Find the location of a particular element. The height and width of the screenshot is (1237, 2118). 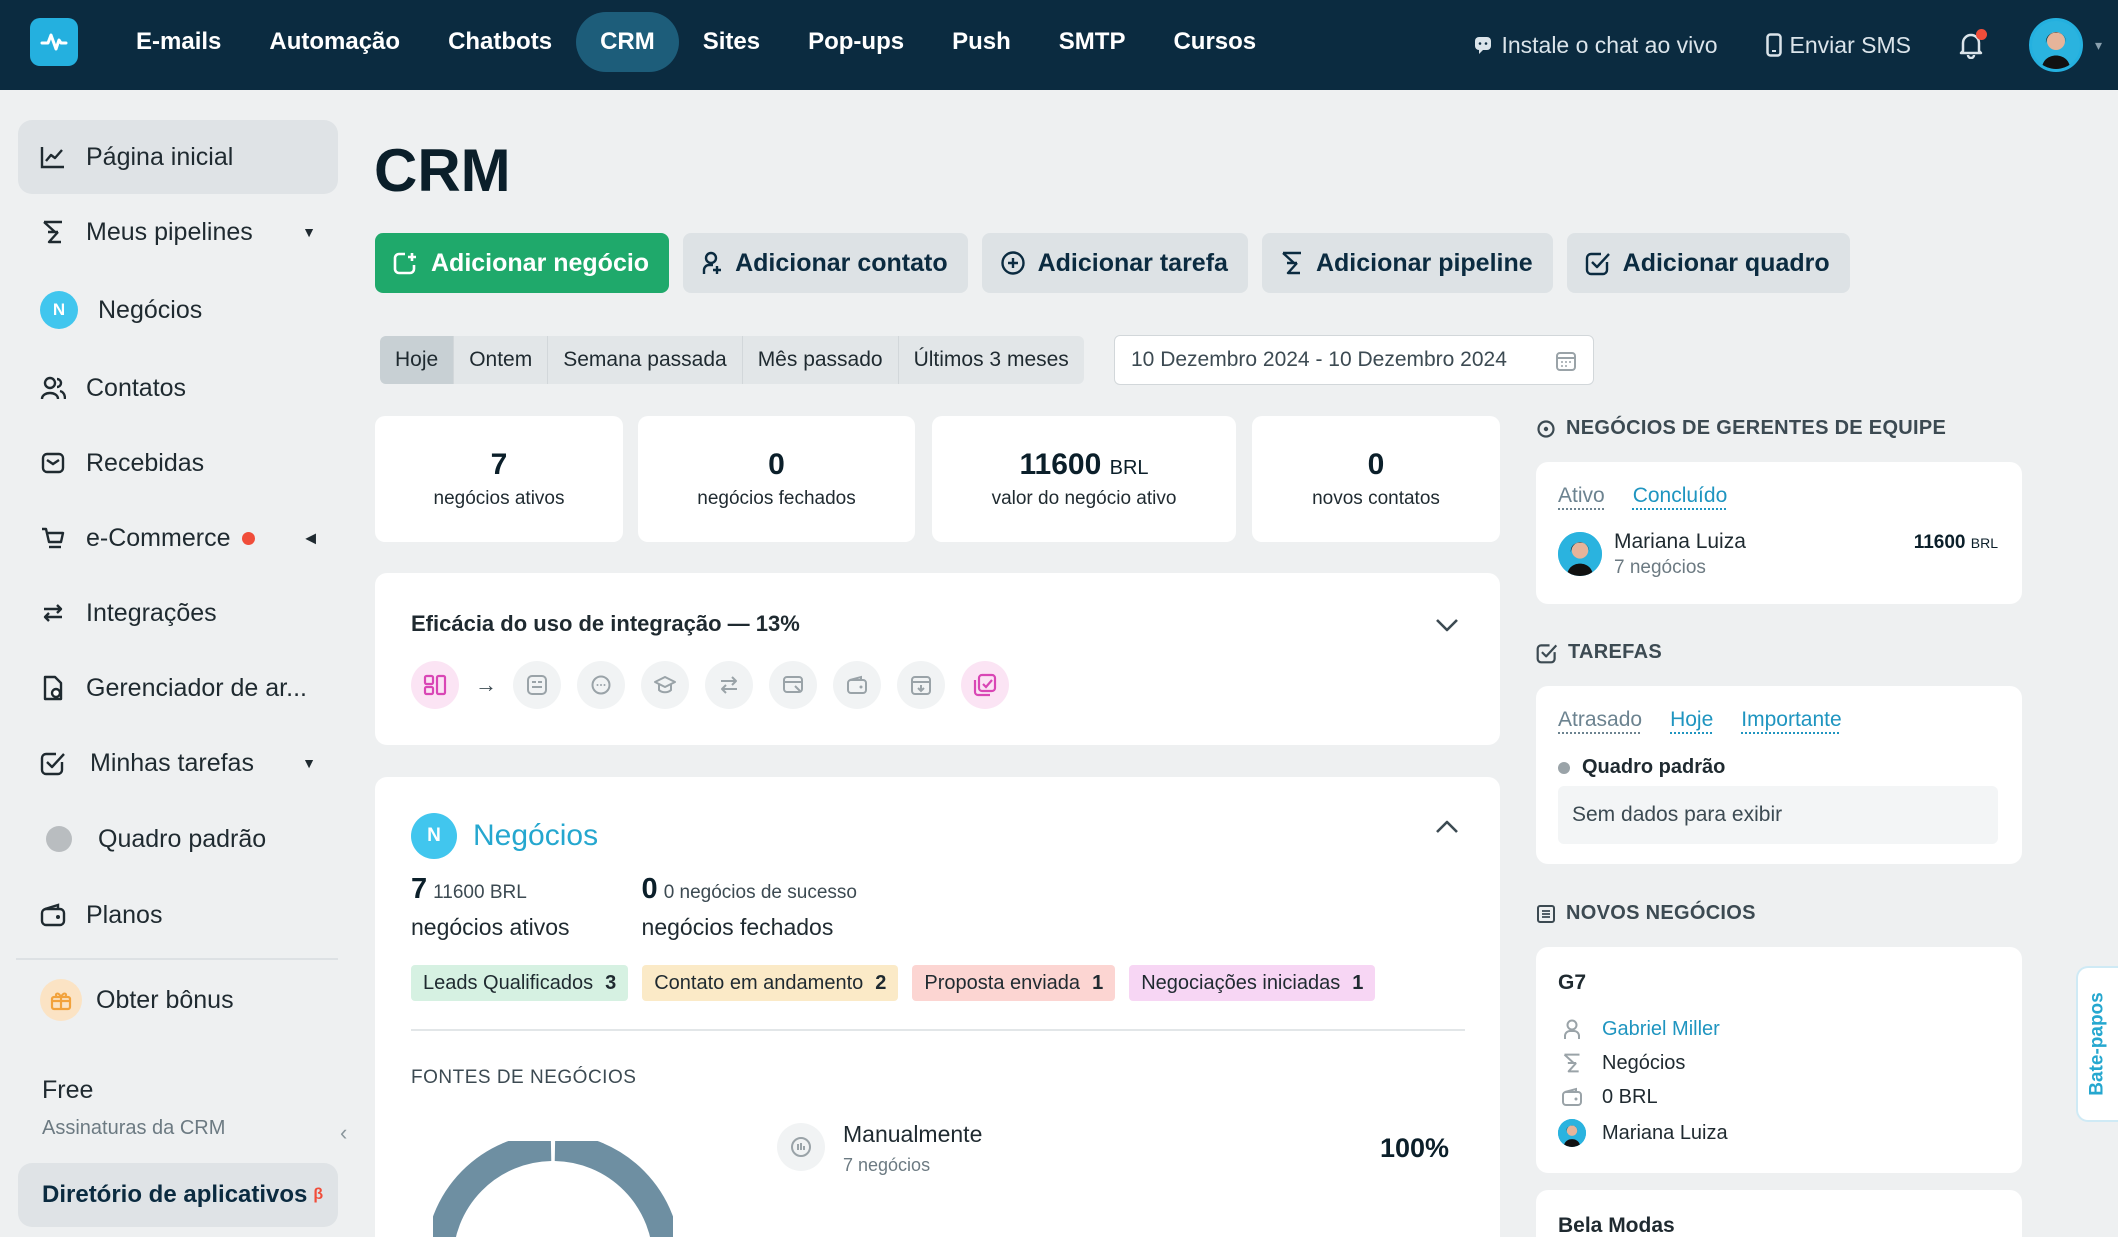

user-menu-caret-icon: ▾ is located at coordinates (2098, 45).